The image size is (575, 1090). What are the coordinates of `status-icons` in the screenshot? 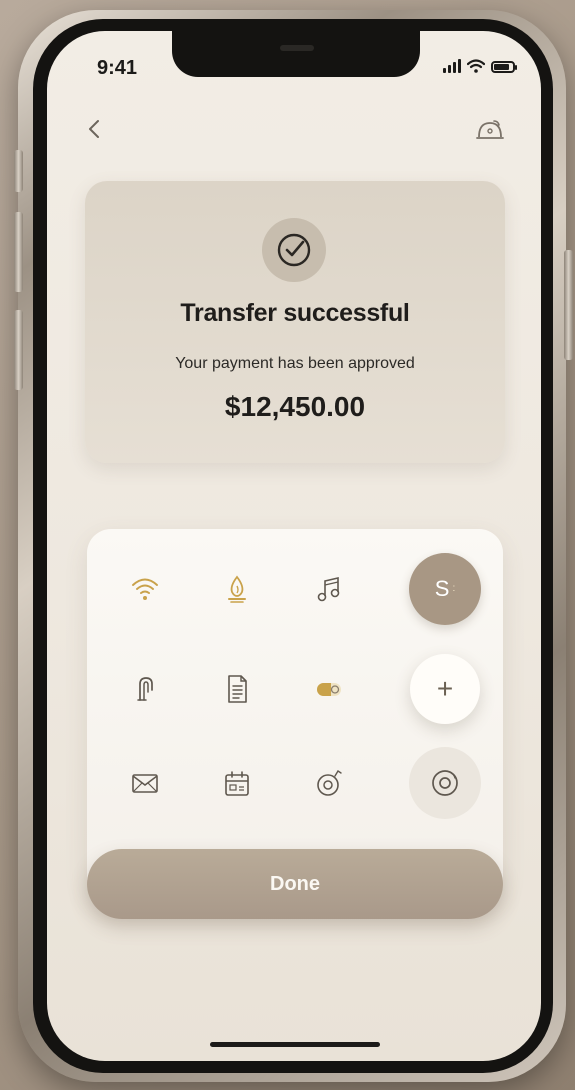 It's located at (480, 66).